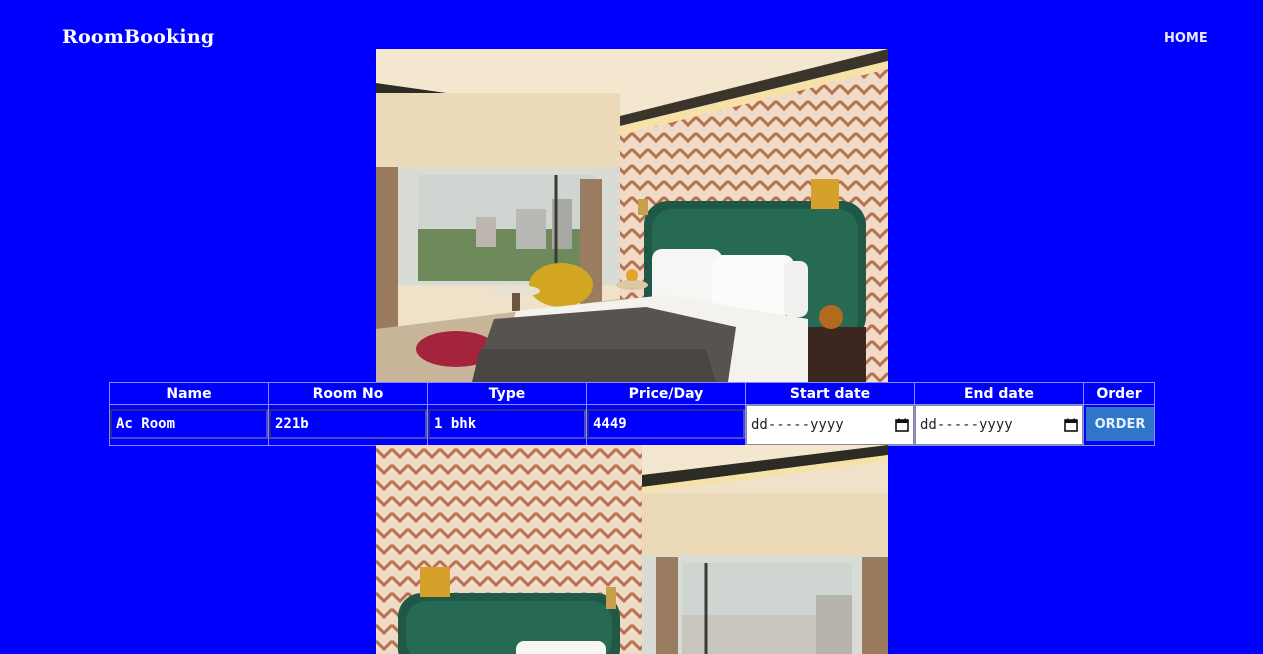 Image resolution: width=1263 pixels, height=654 pixels. What do you see at coordinates (666, 393) in the screenshot?
I see `column-header-price: Price/Day` at bounding box center [666, 393].